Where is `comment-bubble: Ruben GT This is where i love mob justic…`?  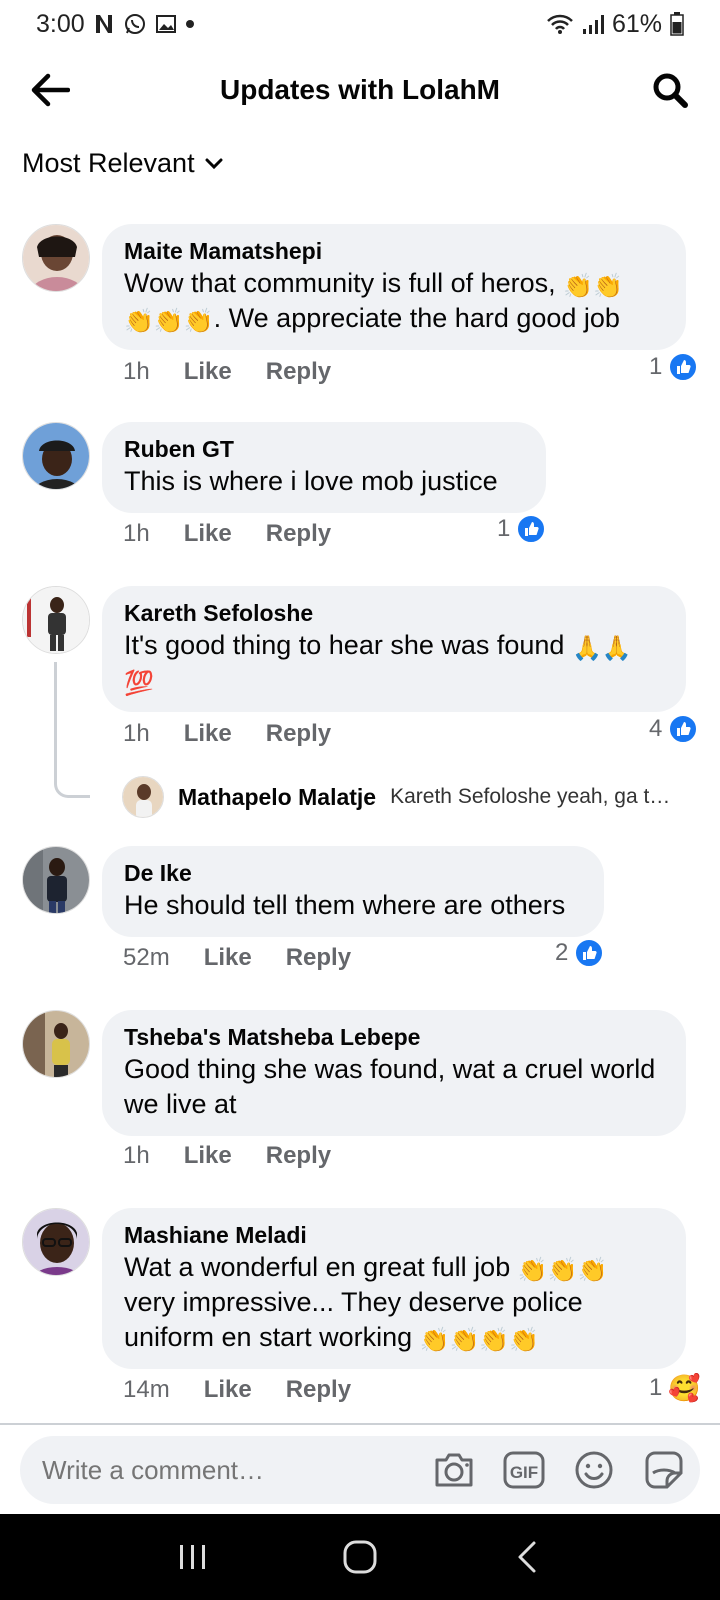
comment-bubble: Ruben GT This is where i love mob justic… is located at coordinates (324, 467).